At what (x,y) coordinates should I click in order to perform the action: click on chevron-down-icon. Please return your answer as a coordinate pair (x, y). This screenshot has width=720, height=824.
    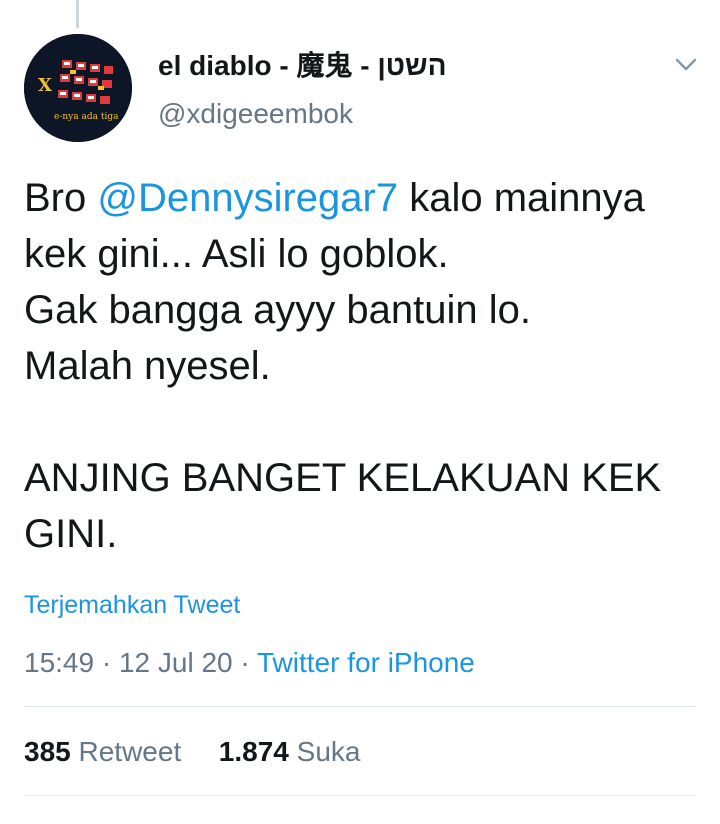
    Looking at the image, I should click on (686, 64).